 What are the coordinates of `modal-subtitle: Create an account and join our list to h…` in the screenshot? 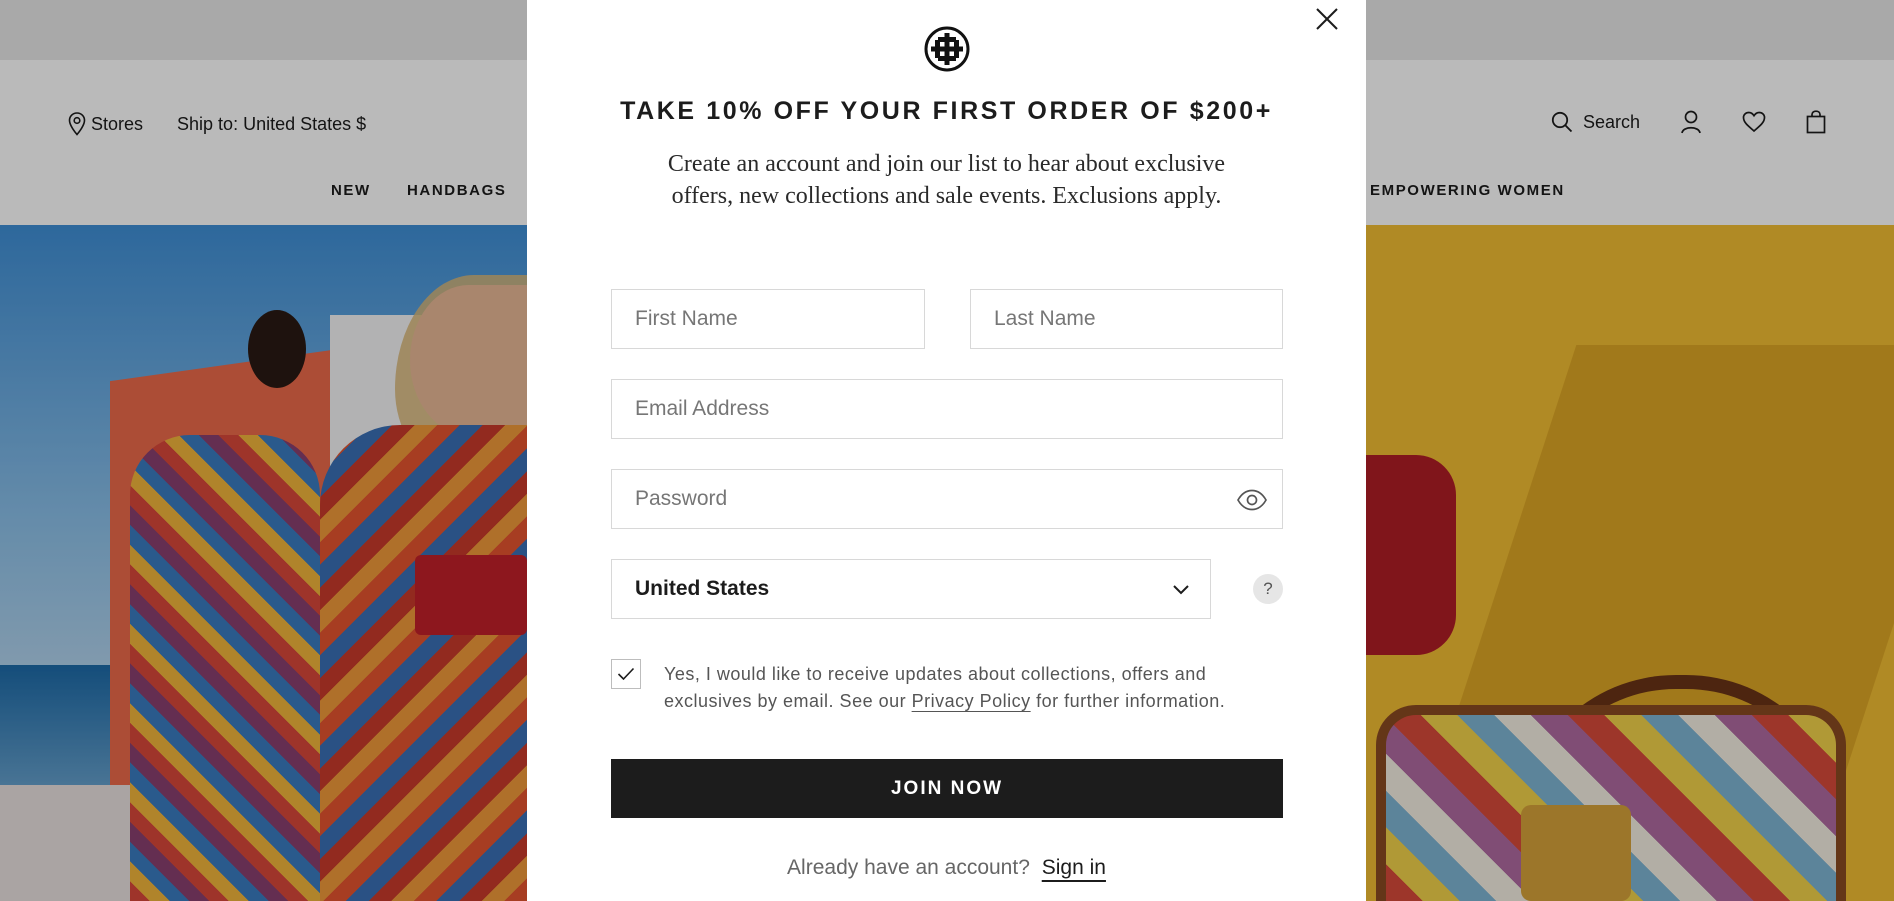 It's located at (946, 180).